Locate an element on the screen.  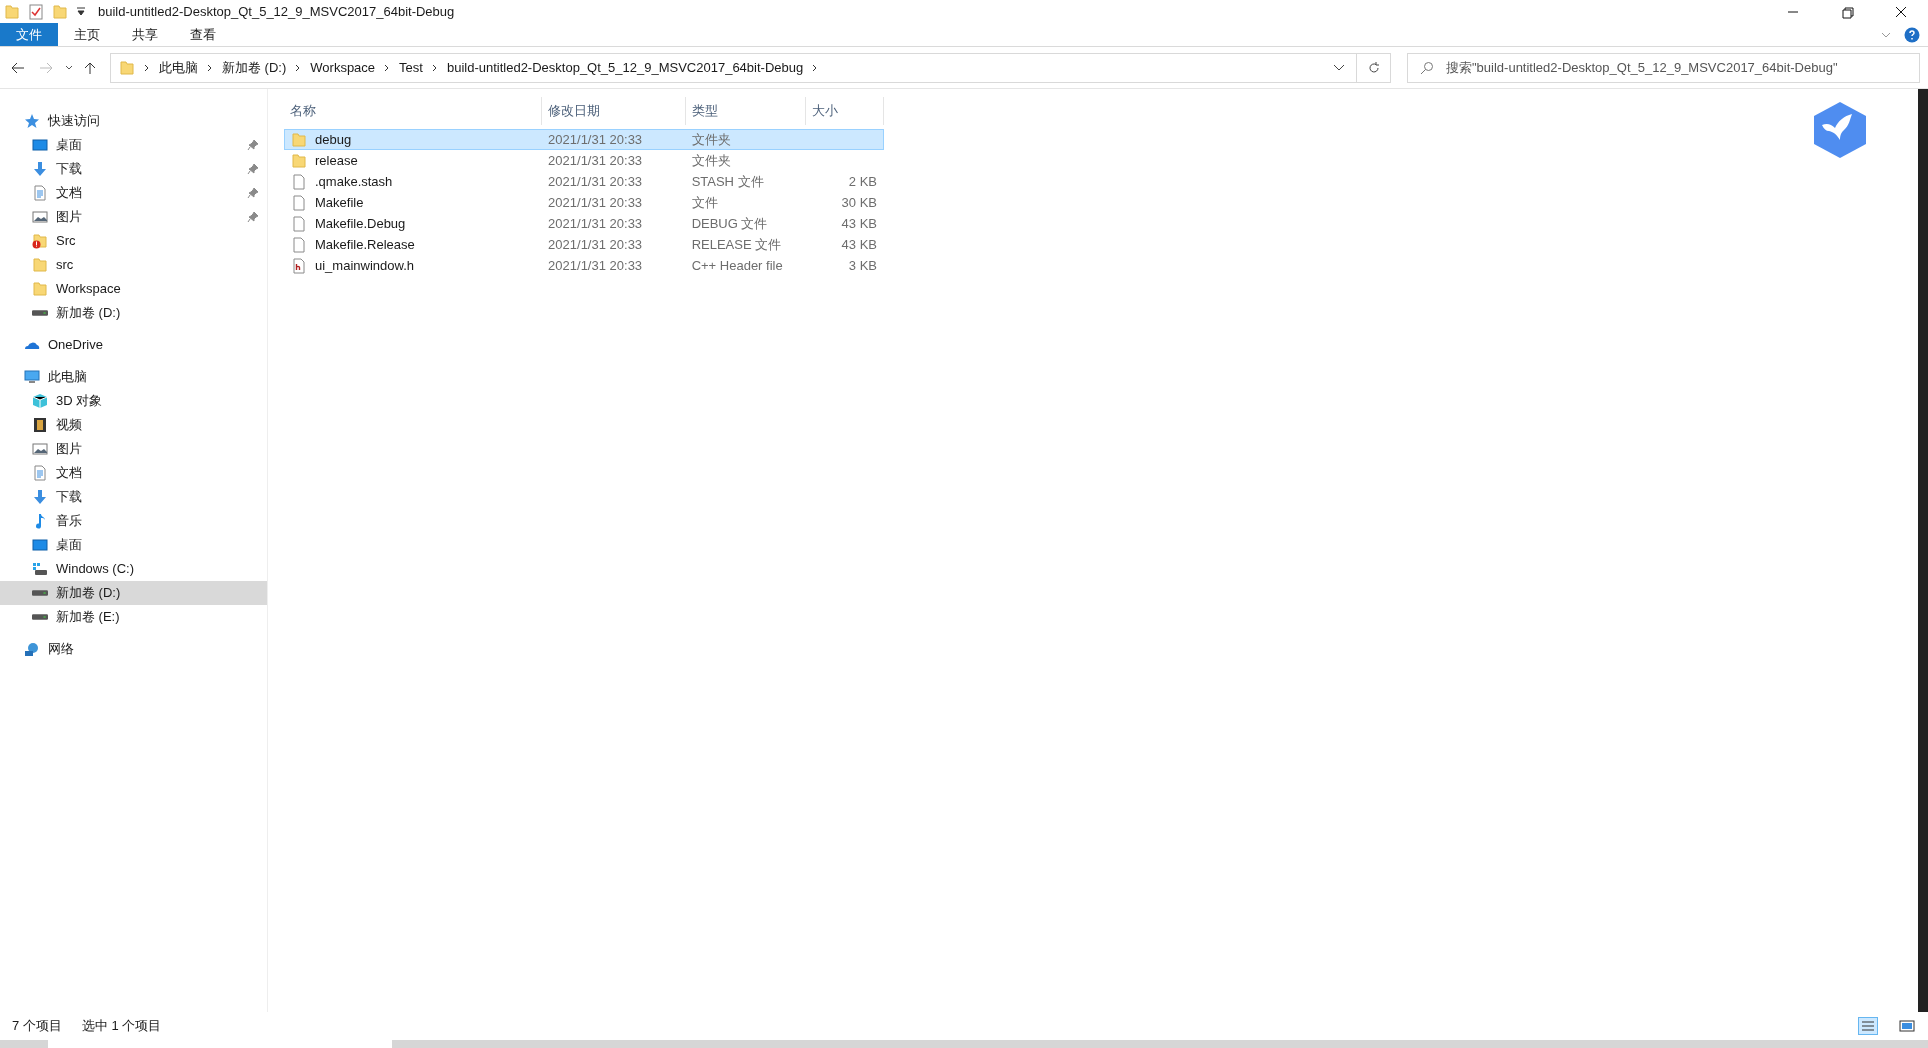
type-cell-text: C++ Header file is located at coordinates (737, 265).